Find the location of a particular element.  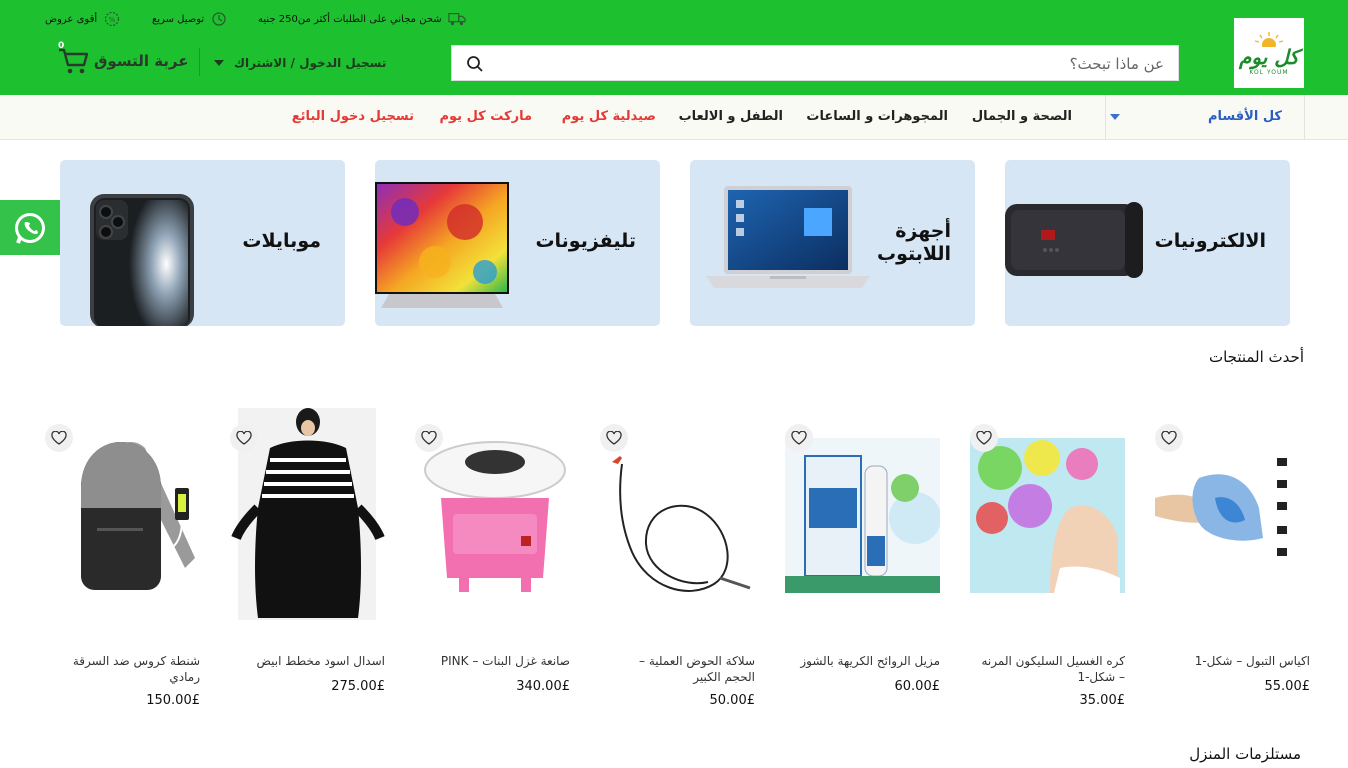

search-bar is located at coordinates (815, 63).